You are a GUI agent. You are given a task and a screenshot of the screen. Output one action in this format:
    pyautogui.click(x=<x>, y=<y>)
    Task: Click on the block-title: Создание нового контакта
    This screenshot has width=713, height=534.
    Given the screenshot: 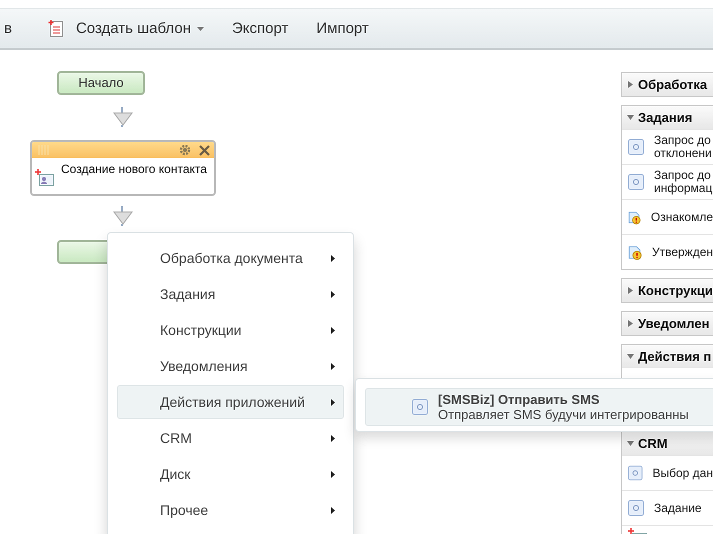 What is the action you would take?
    pyautogui.click(x=134, y=169)
    